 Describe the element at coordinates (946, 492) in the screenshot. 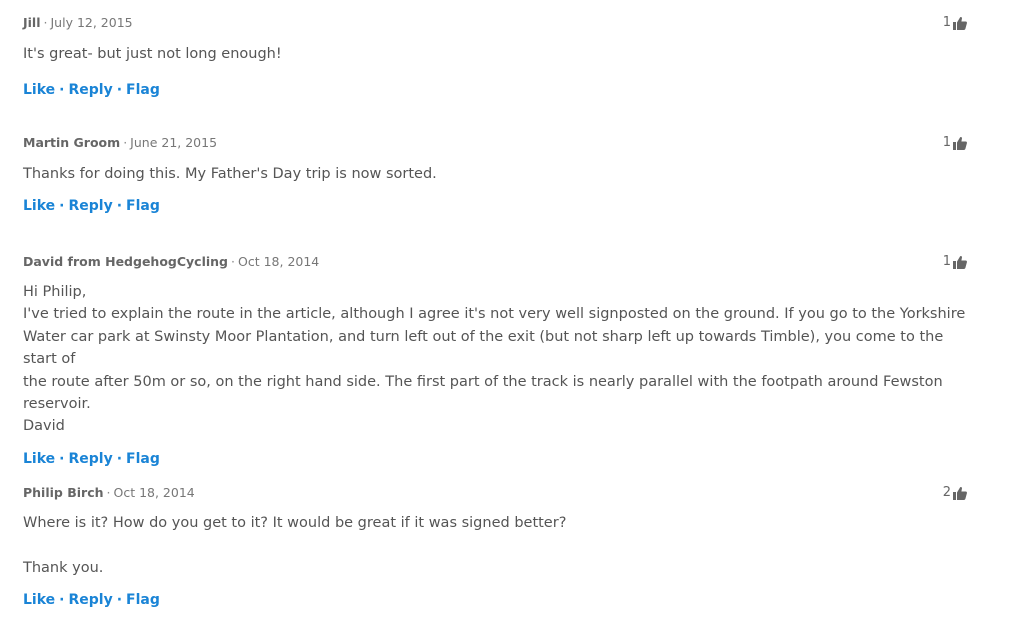

I see `like-count-value: 2` at that location.